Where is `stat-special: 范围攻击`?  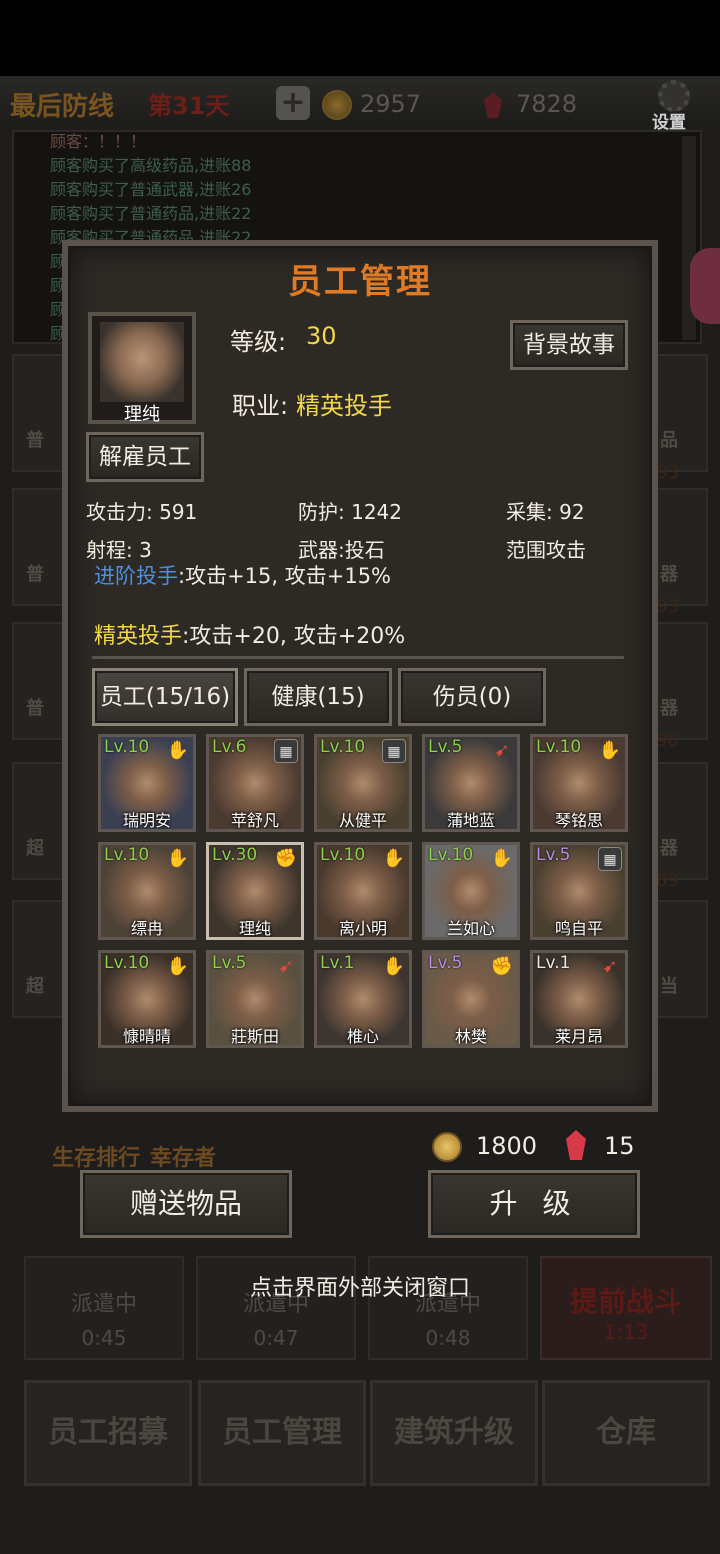
stat-special: 范围攻击 is located at coordinates (546, 550).